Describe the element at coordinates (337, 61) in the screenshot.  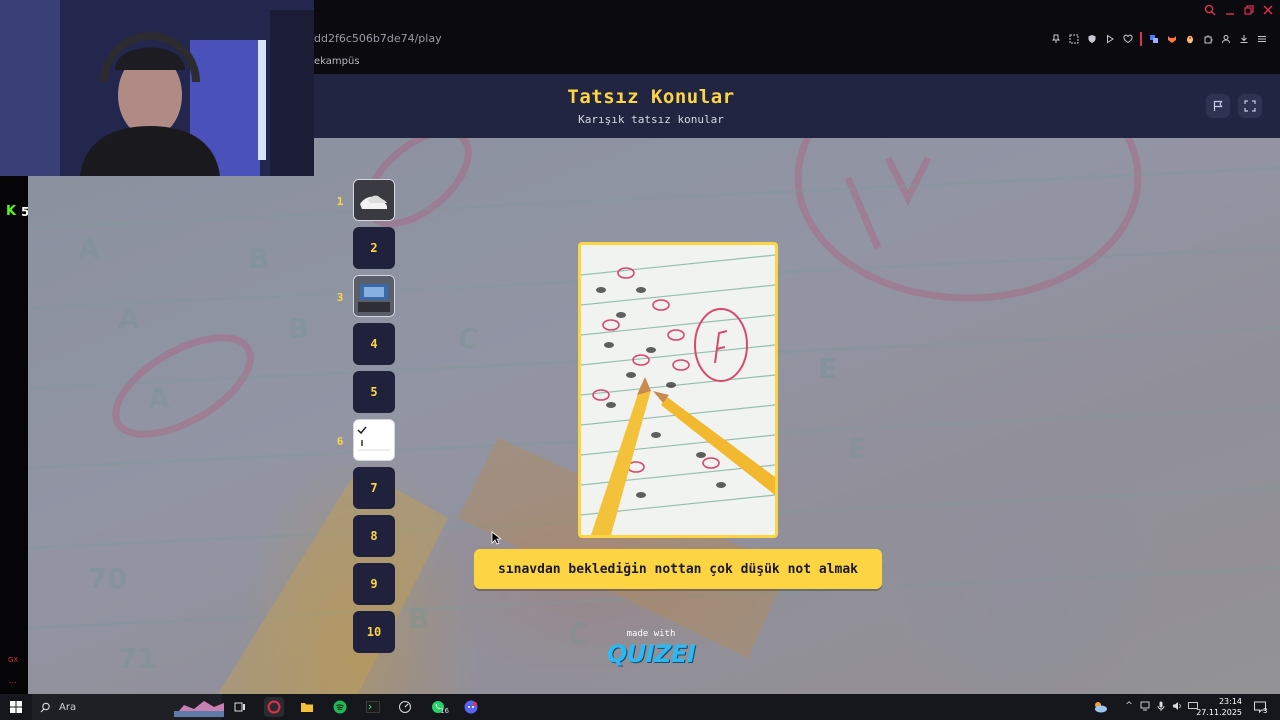
I see `bookmark-item: ekampüs` at that location.